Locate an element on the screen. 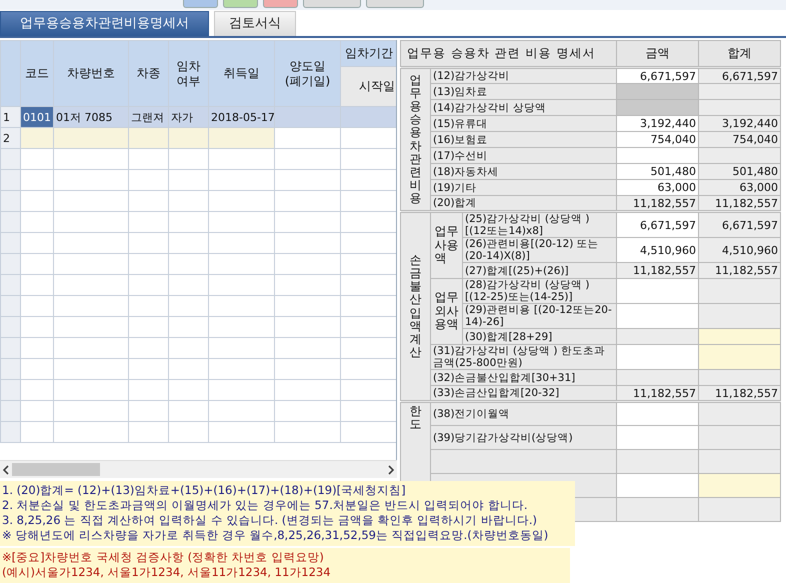  column-header: 취득일 is located at coordinates (241, 73).